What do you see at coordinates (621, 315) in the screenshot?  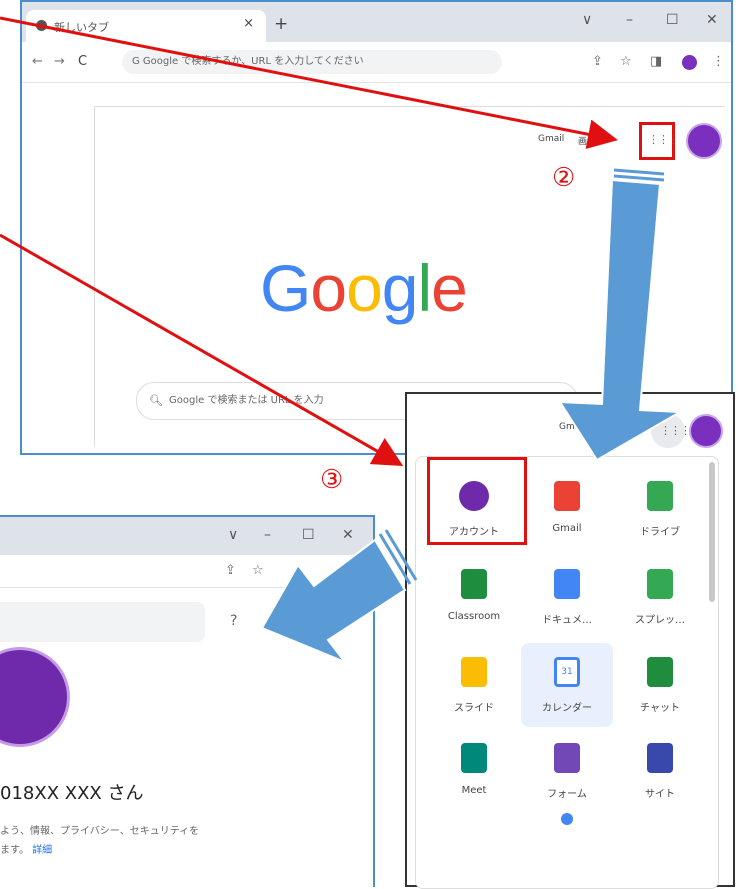 I see `blue-arrow-down` at bounding box center [621, 315].